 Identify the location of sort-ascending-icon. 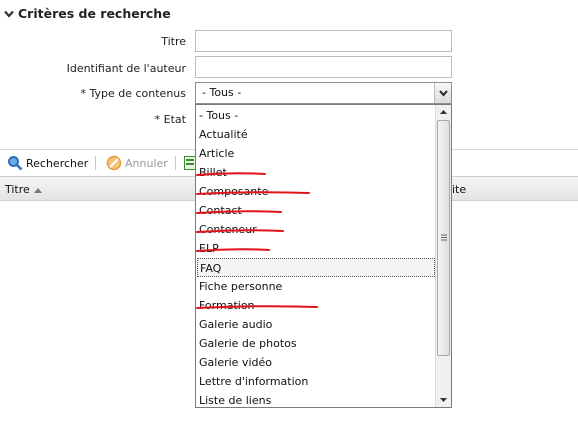
(37, 190).